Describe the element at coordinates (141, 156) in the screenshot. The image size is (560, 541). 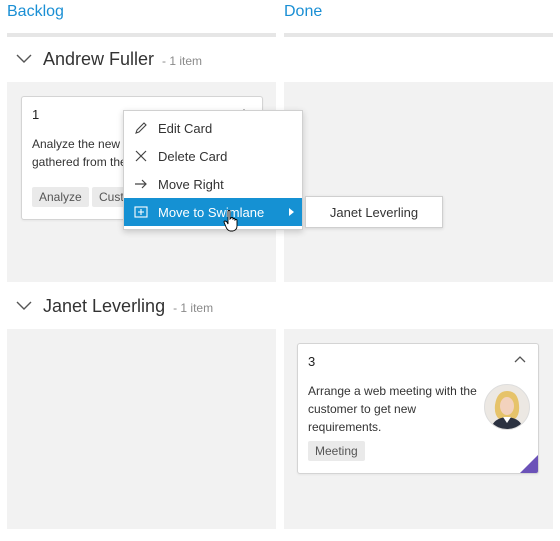
I see `close-icon` at that location.